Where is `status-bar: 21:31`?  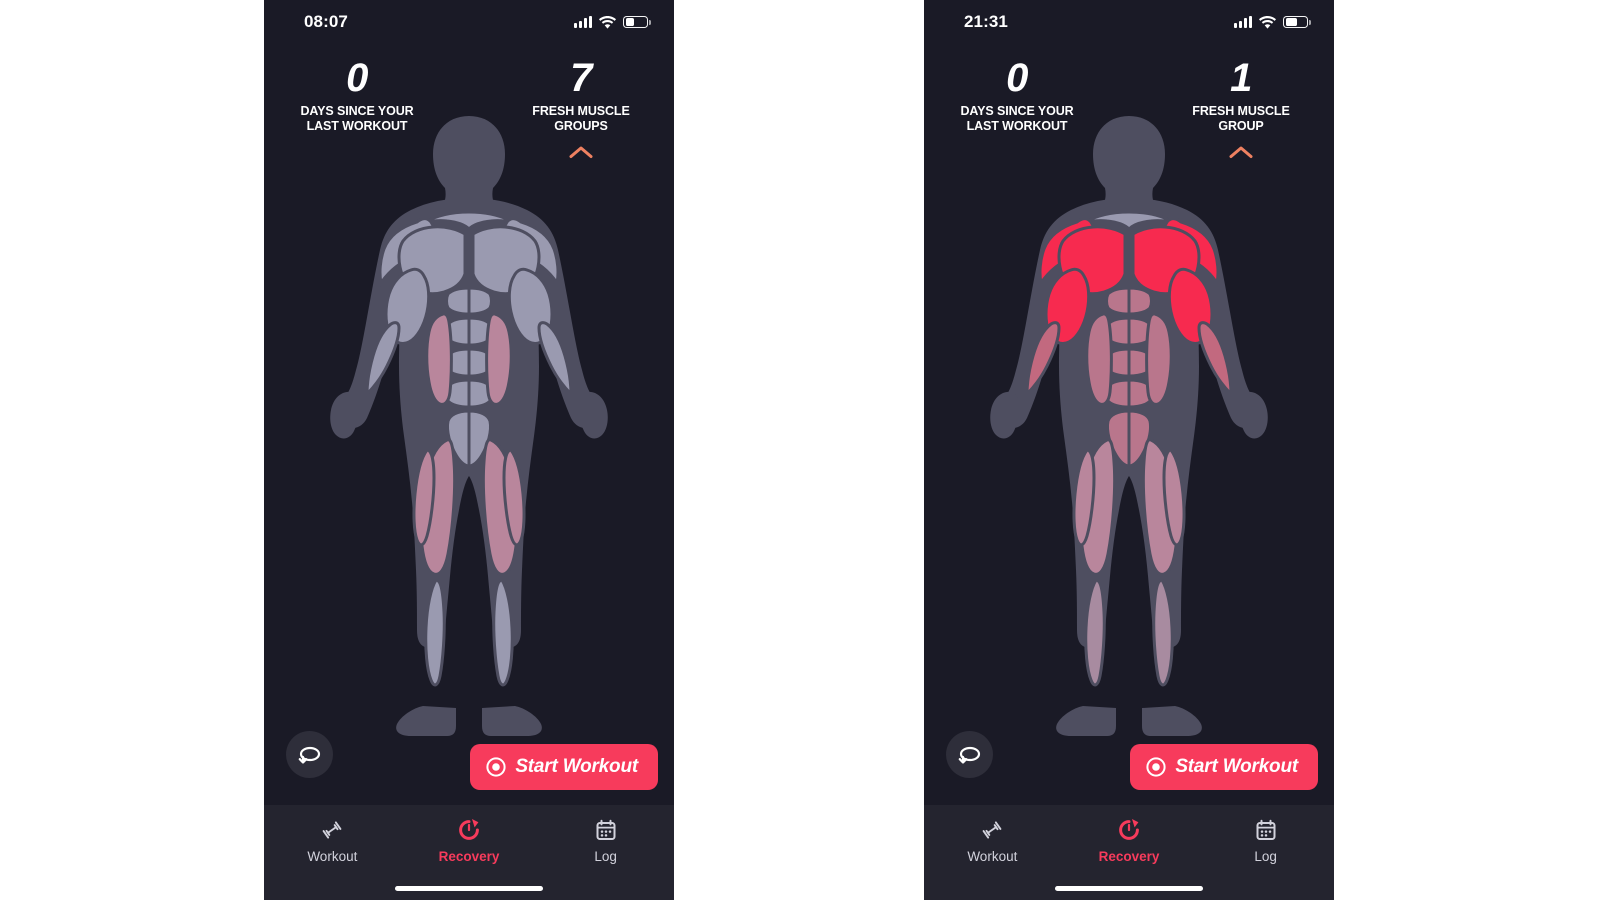
status-bar: 21:31 is located at coordinates (1129, 22).